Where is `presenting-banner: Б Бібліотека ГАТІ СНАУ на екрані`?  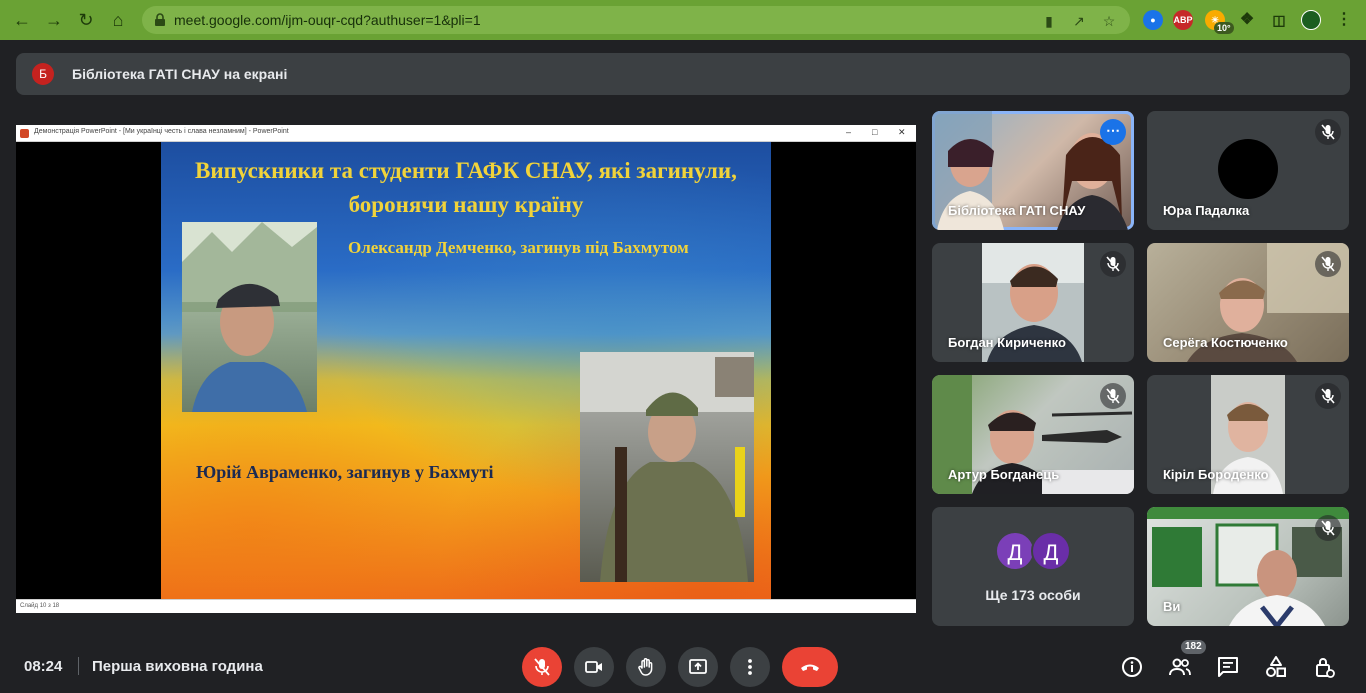
presenting-banner: Б Бібліотека ГАТІ СНАУ на екрані is located at coordinates (683, 74).